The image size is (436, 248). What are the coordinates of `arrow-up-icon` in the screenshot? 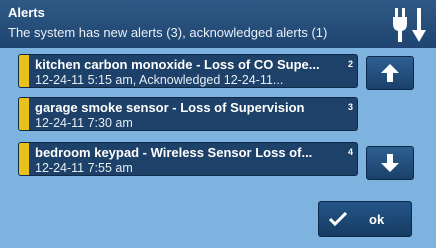 It's located at (390, 73).